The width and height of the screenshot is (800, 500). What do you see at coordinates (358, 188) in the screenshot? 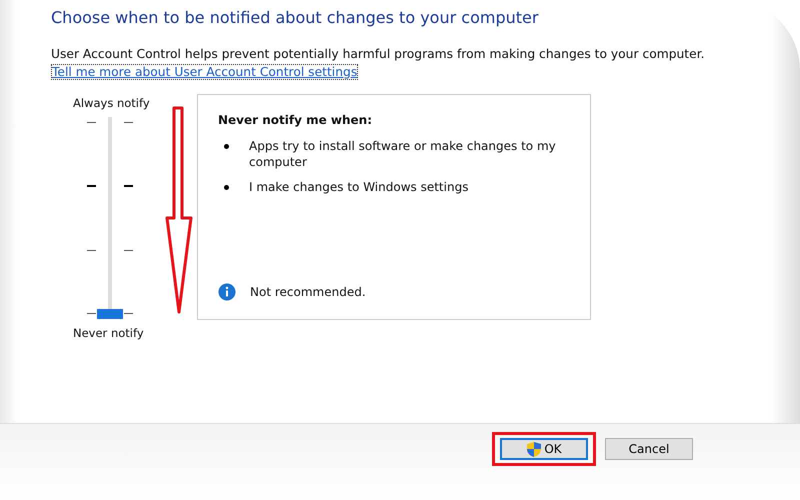
I see `bullet-text: I make changes to Windows settings` at bounding box center [358, 188].